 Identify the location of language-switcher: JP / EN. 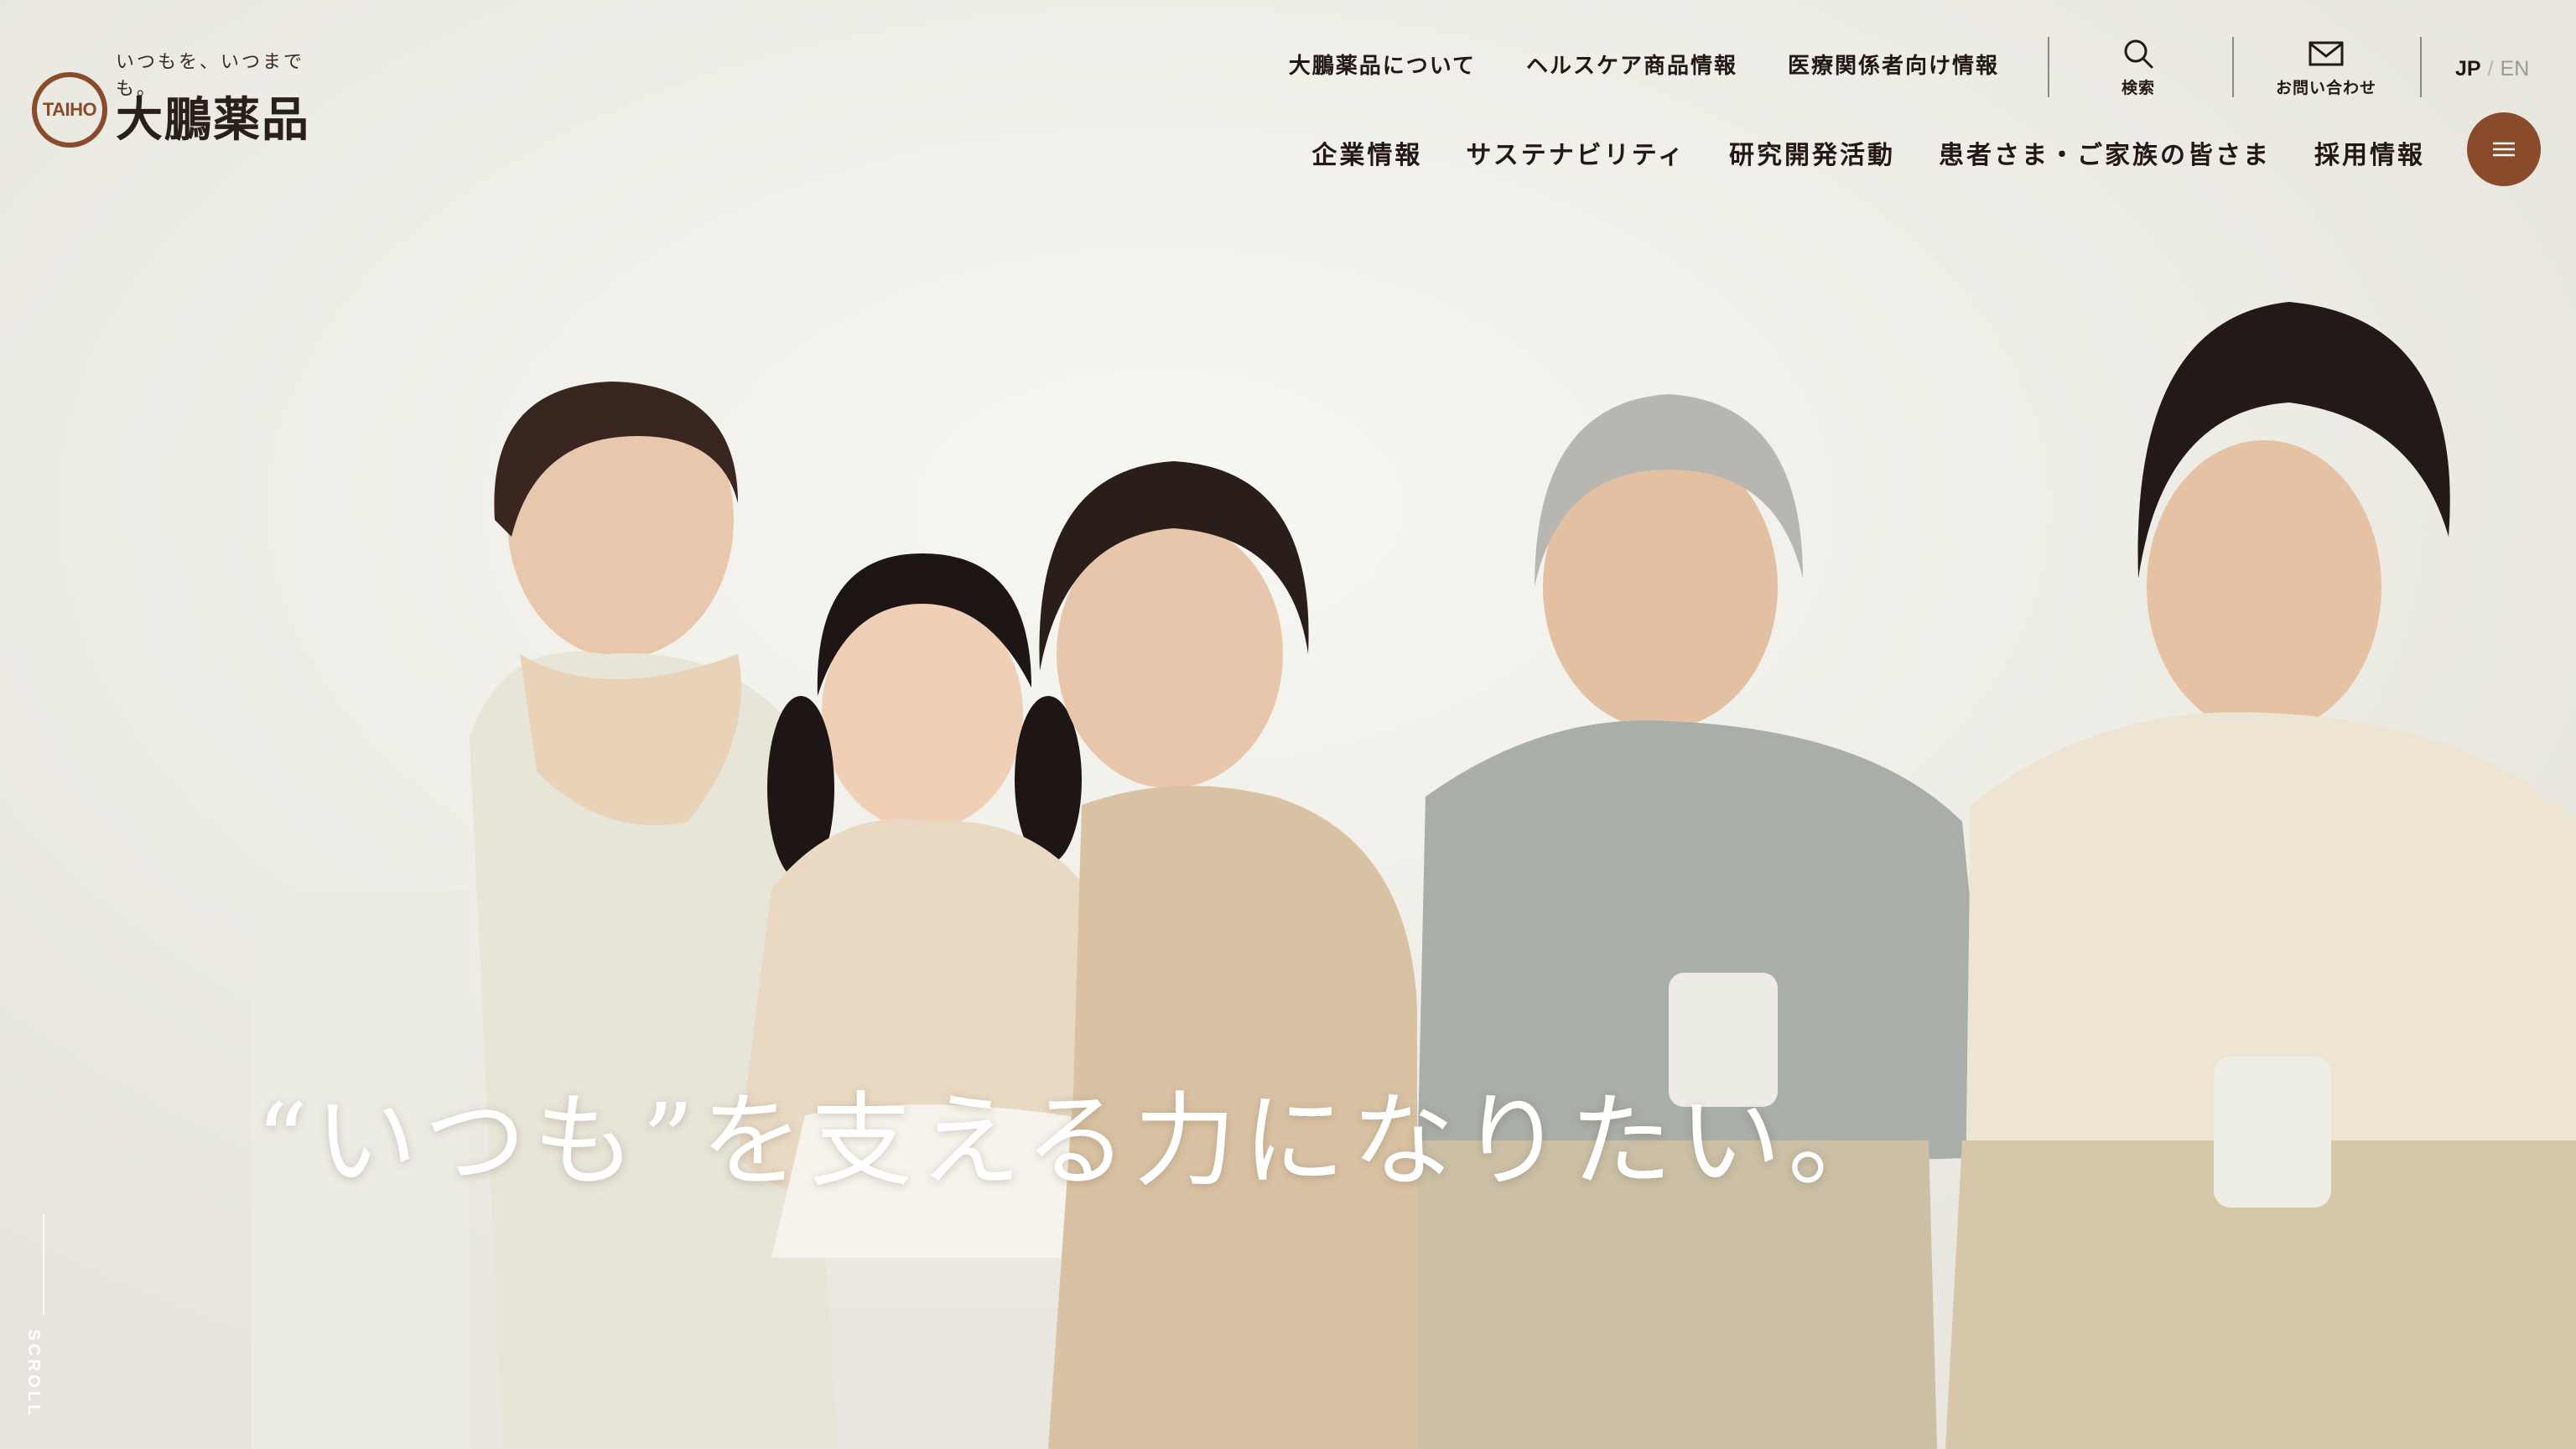
(2492, 69).